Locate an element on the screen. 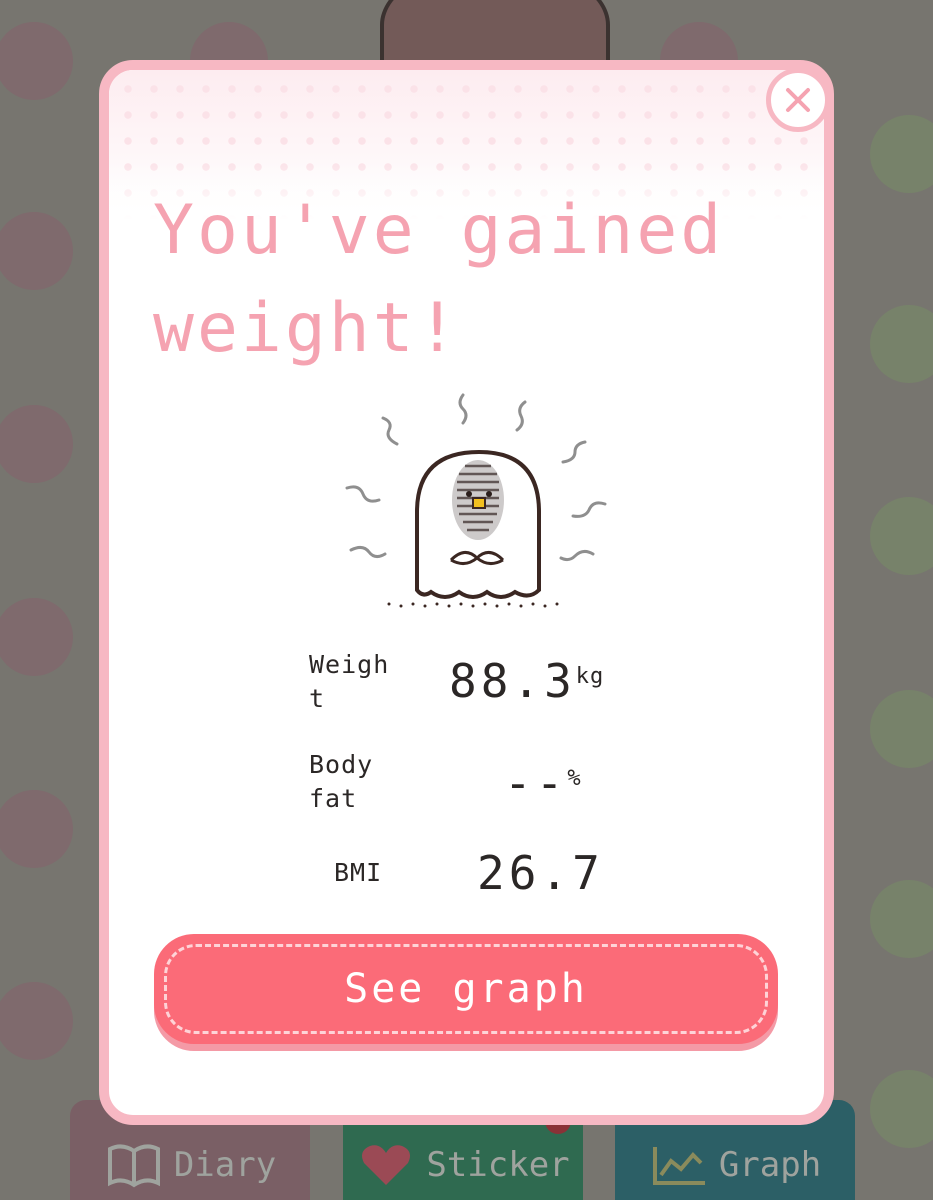 This screenshot has width=933, height=1200. bodyfat-value: --% is located at coordinates (624, 783).